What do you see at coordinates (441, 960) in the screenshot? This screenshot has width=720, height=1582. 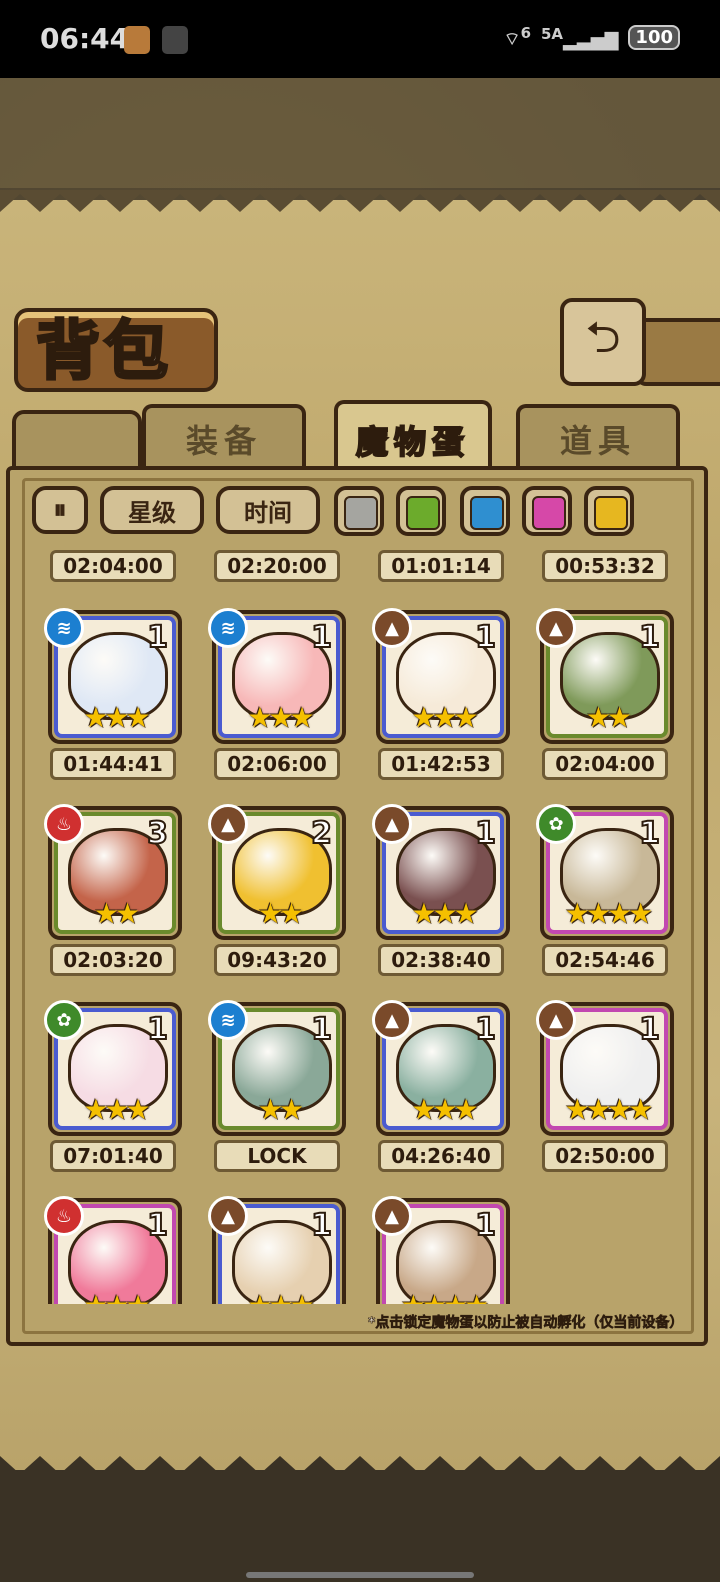 I see `egg-timer: 02:38:40` at bounding box center [441, 960].